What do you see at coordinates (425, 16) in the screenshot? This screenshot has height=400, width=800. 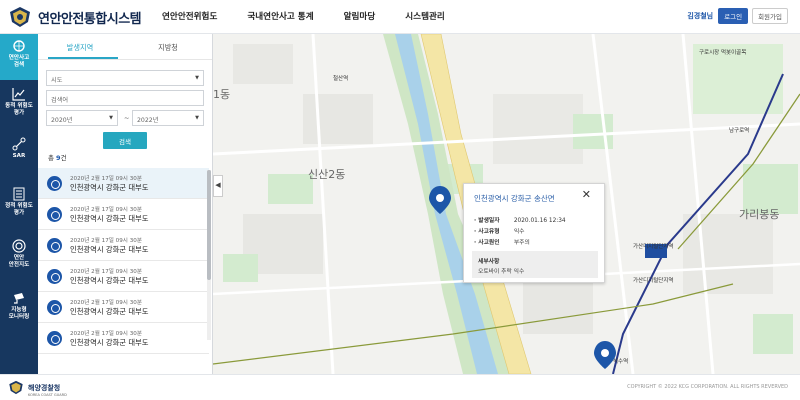 I see `nav-system-admin: 시스템관리` at bounding box center [425, 16].